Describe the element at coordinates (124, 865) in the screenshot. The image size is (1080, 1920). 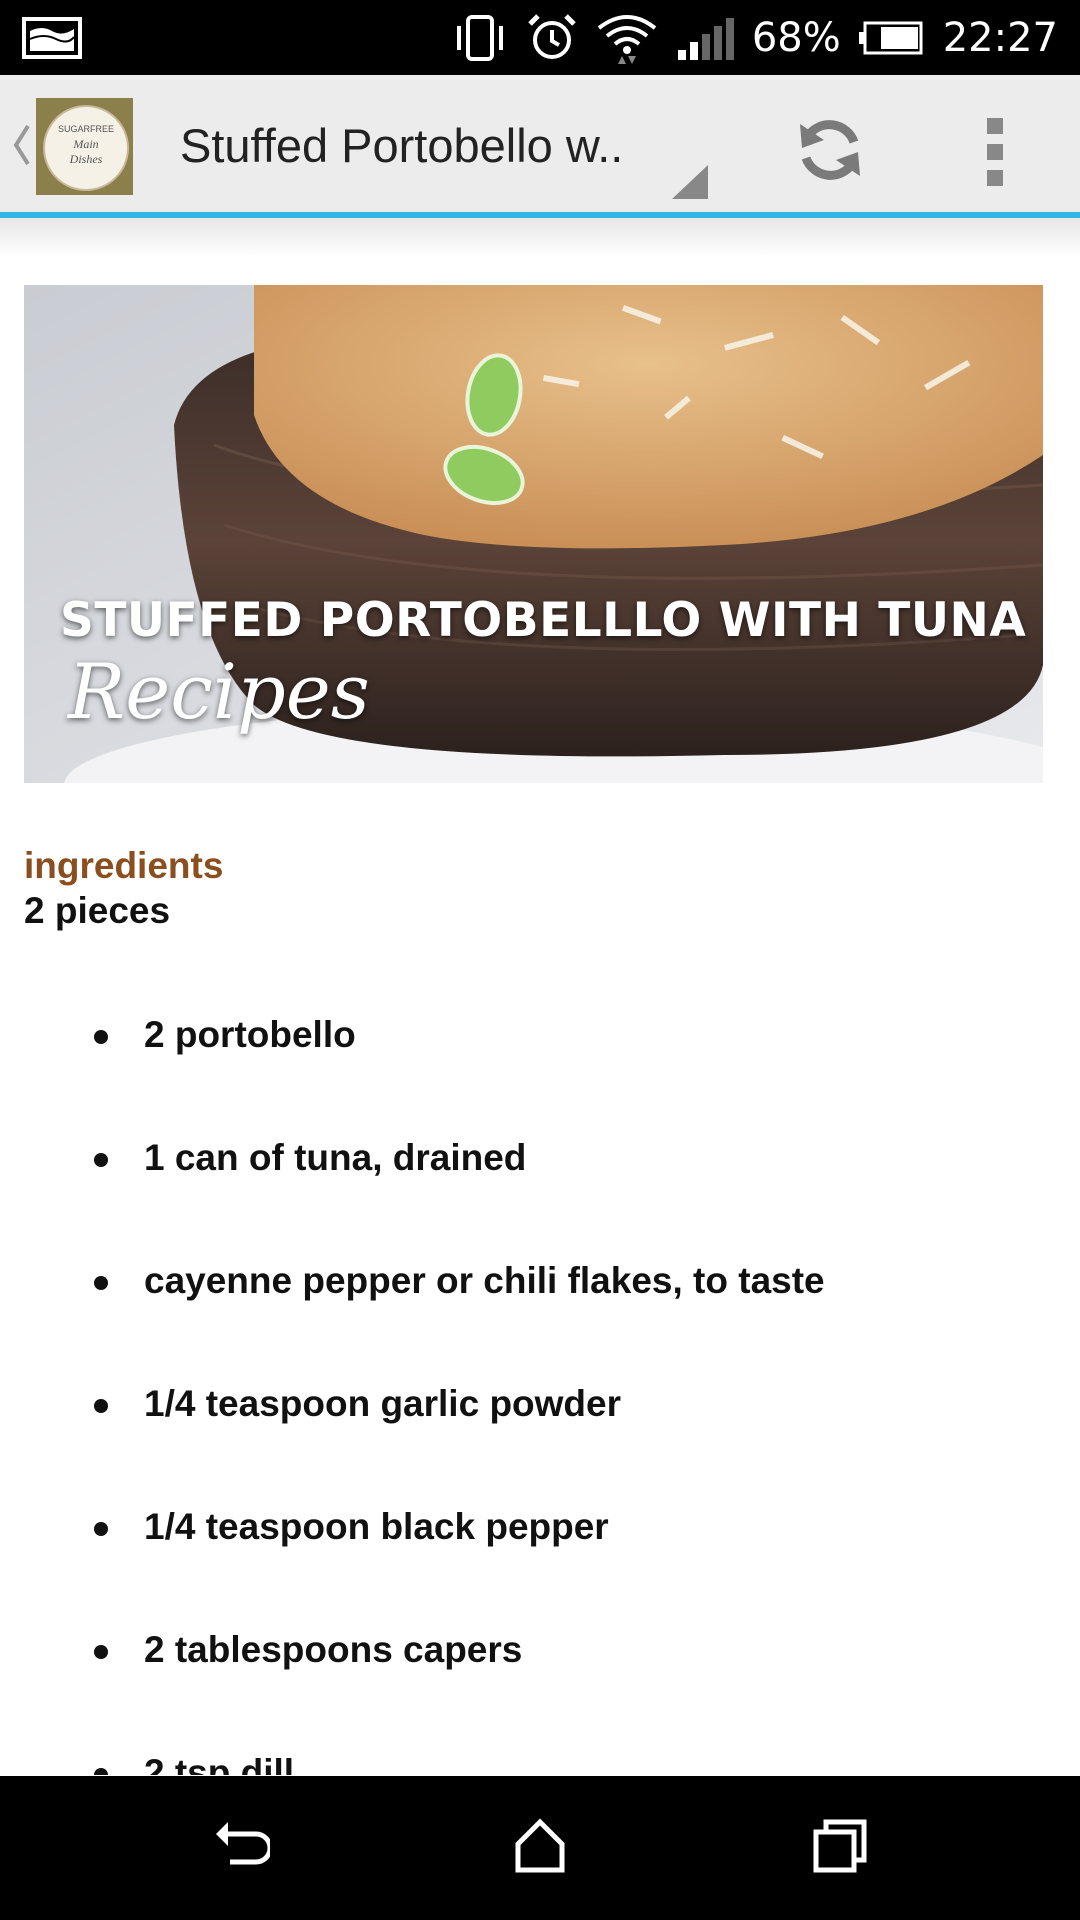
I see `ingredients-heading: ingredients` at that location.